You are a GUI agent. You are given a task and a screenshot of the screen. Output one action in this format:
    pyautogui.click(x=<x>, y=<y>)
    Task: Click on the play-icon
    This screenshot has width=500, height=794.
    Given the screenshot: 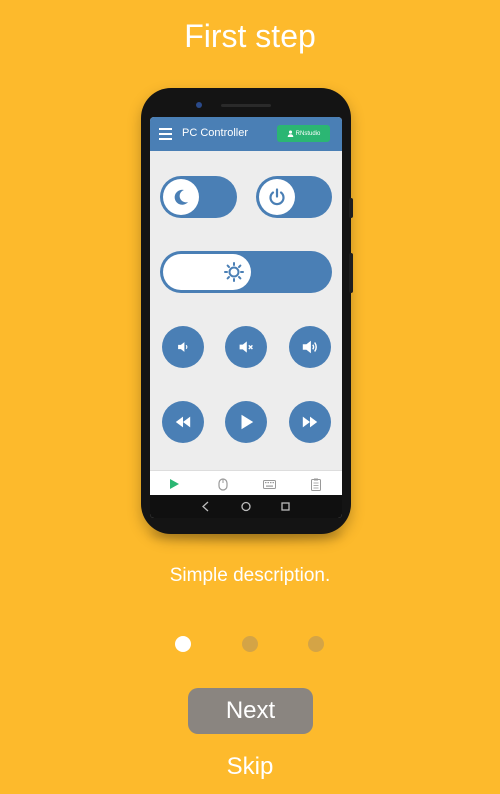 What is the action you would take?
    pyautogui.click(x=247, y=422)
    